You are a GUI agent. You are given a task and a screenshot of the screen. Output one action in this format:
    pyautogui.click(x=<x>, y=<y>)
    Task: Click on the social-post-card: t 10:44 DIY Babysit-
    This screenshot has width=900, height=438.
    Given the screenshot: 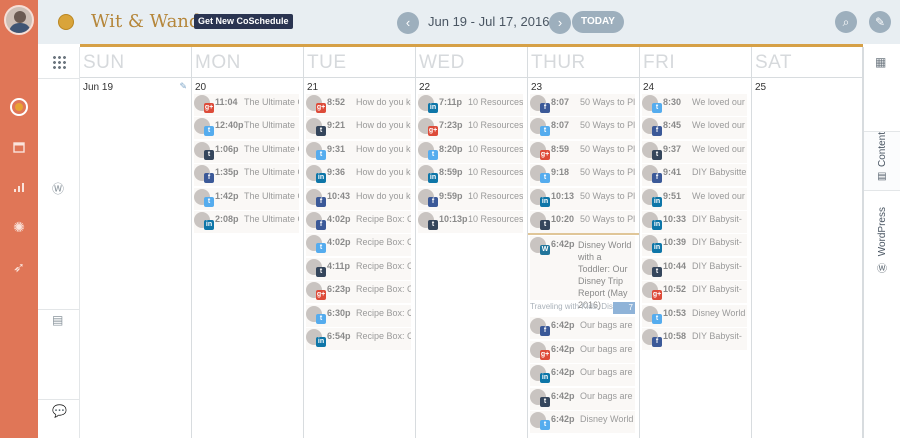 What is the action you would take?
    pyautogui.click(x=694, y=268)
    